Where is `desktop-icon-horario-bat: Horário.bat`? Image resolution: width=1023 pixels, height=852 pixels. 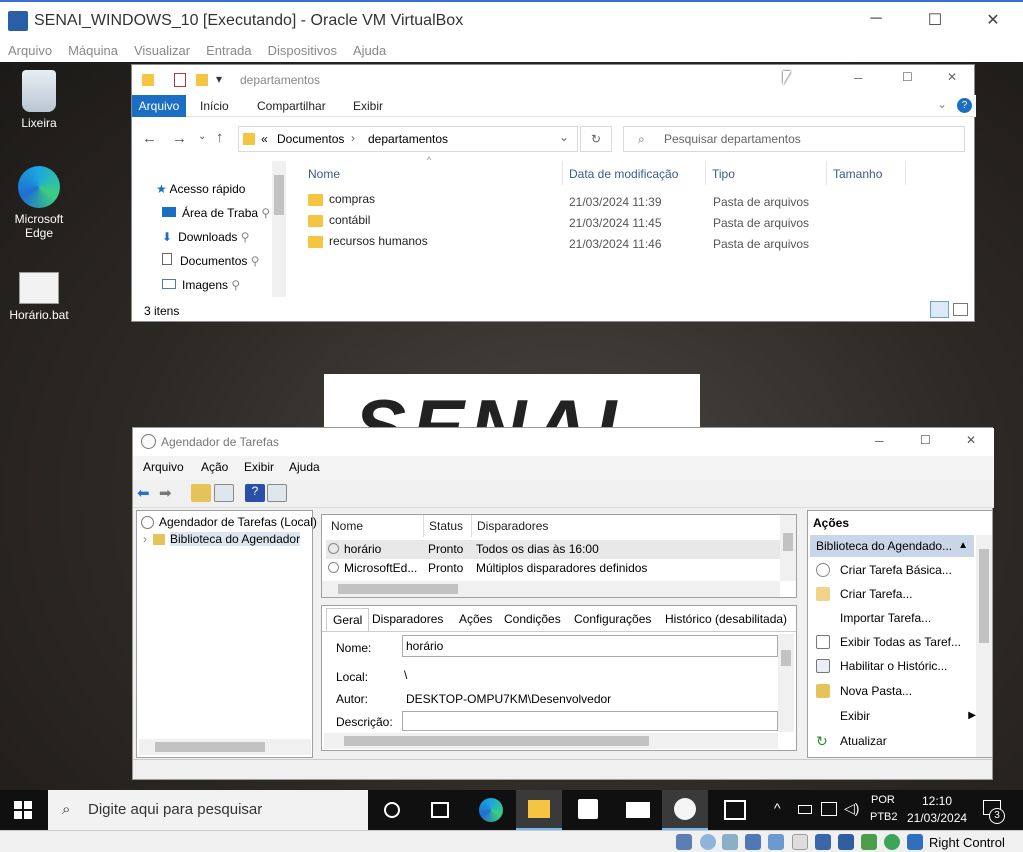
desktop-icon-horario-bat: Horário.bat is located at coordinates (39, 297).